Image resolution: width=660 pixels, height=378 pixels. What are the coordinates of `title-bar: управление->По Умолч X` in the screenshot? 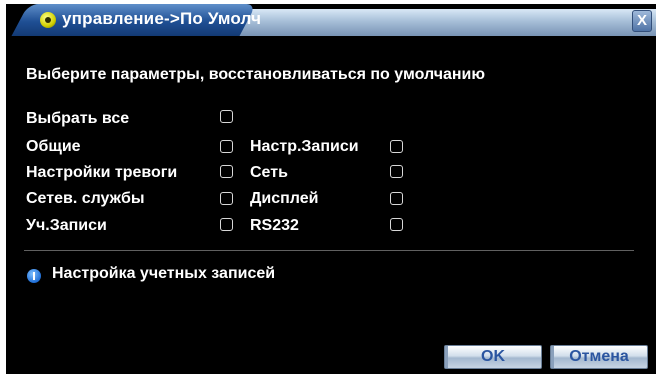 It's located at (331, 20).